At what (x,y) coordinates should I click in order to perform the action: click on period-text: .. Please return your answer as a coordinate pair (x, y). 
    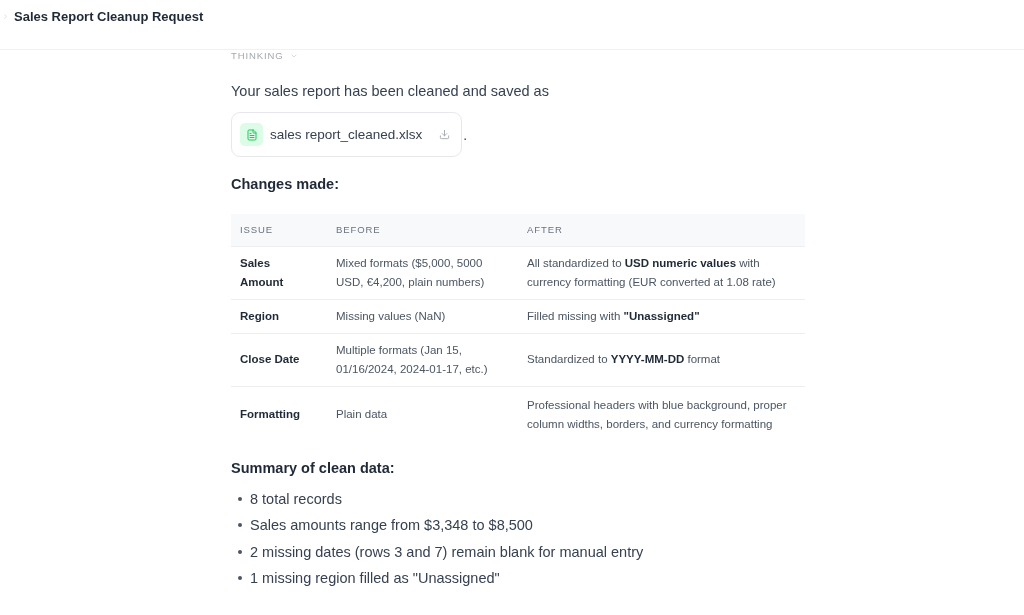
    Looking at the image, I should click on (465, 134).